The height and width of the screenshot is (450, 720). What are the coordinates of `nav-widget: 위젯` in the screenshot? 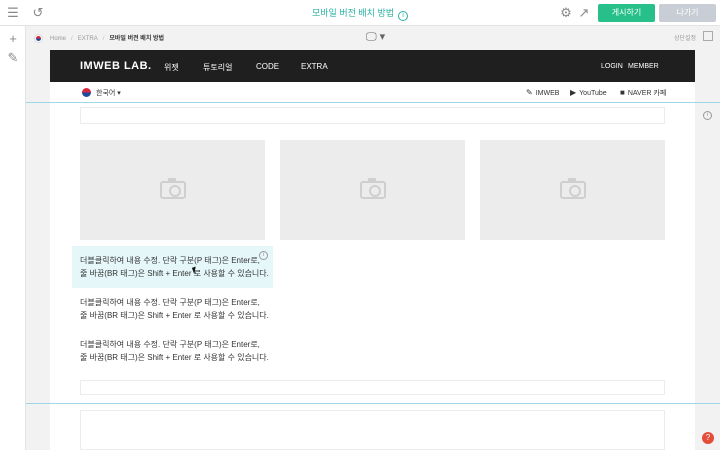 It's located at (171, 67).